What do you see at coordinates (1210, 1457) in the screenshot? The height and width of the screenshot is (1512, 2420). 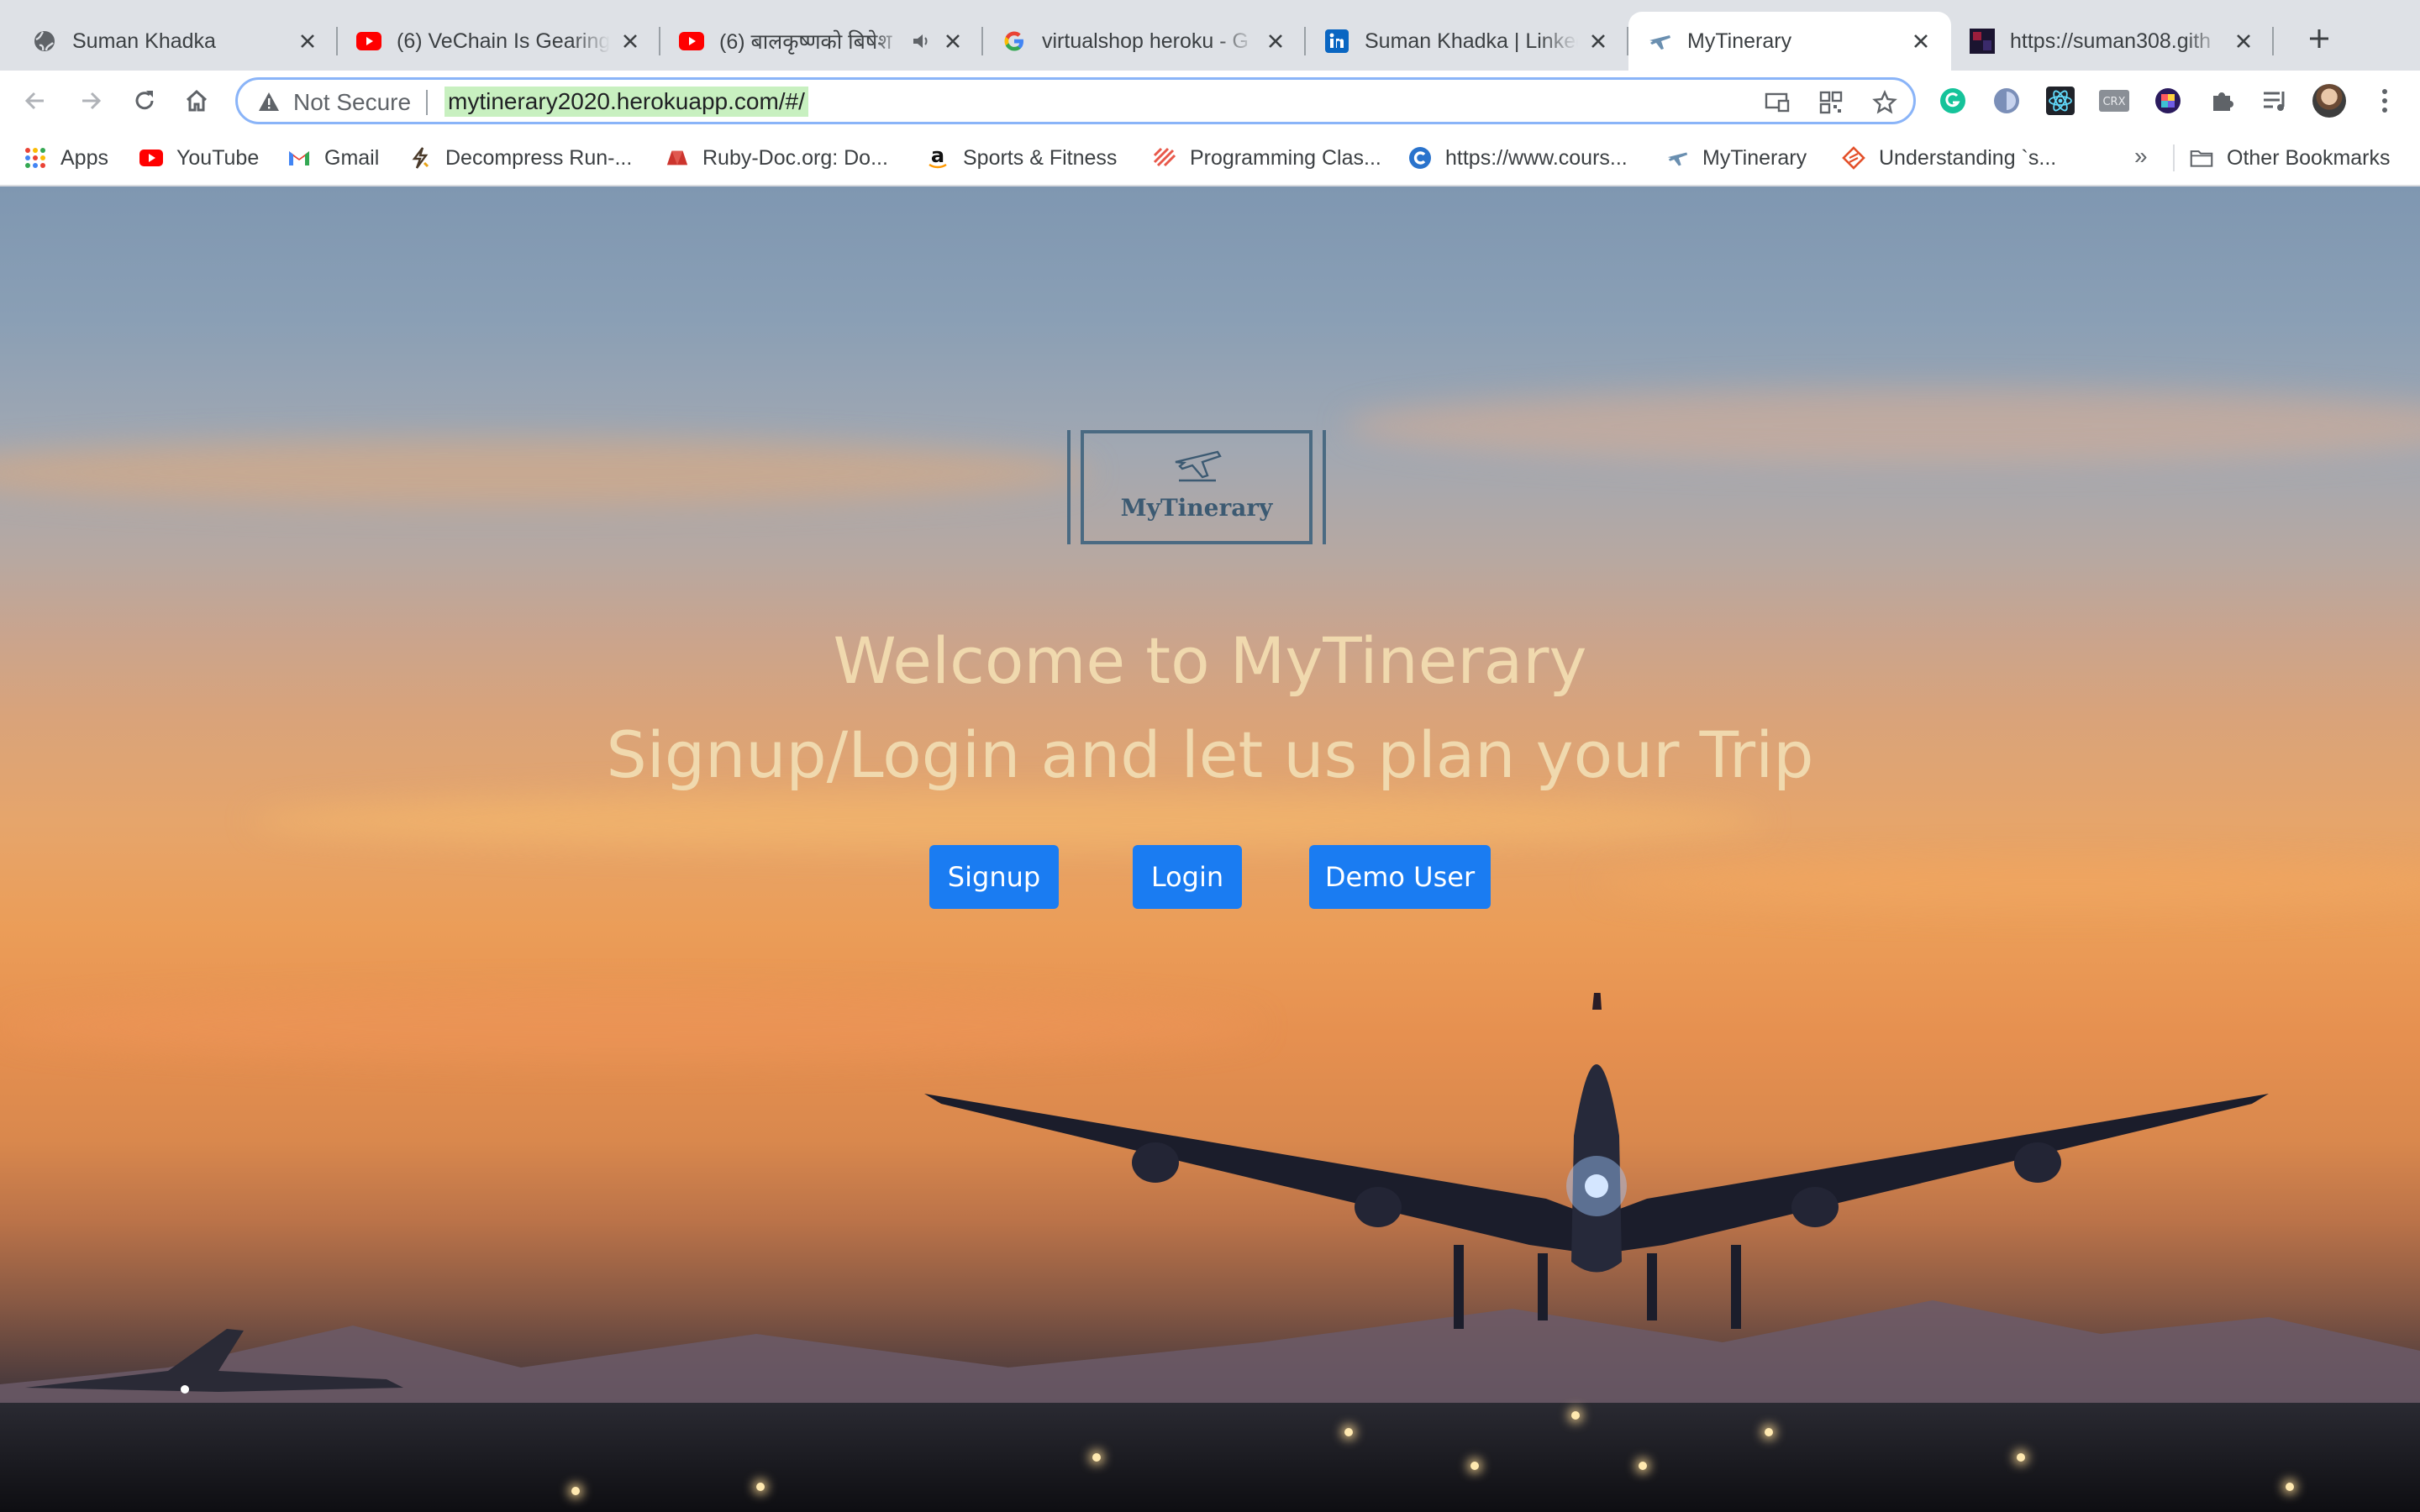 I see `runway` at bounding box center [1210, 1457].